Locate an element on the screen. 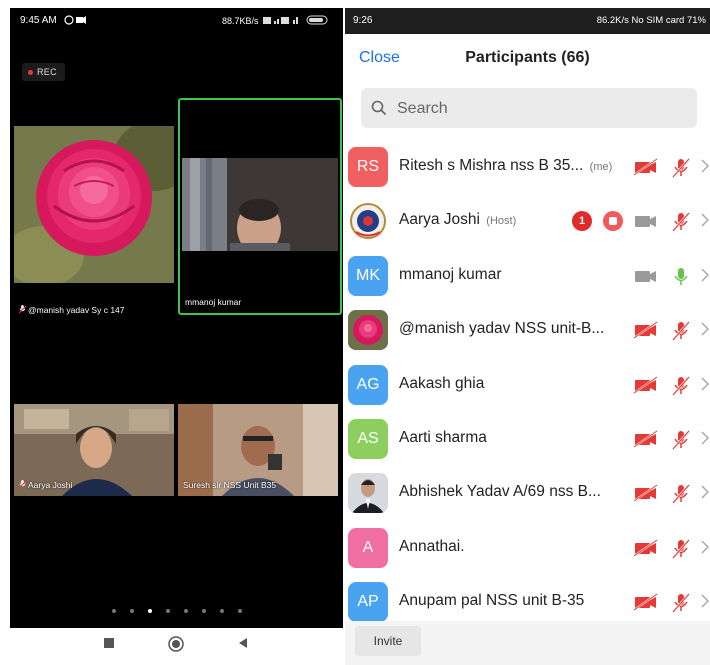  participant-row: RS Ritesh s Mishra nss B 35... (me) is located at coordinates (527, 167).